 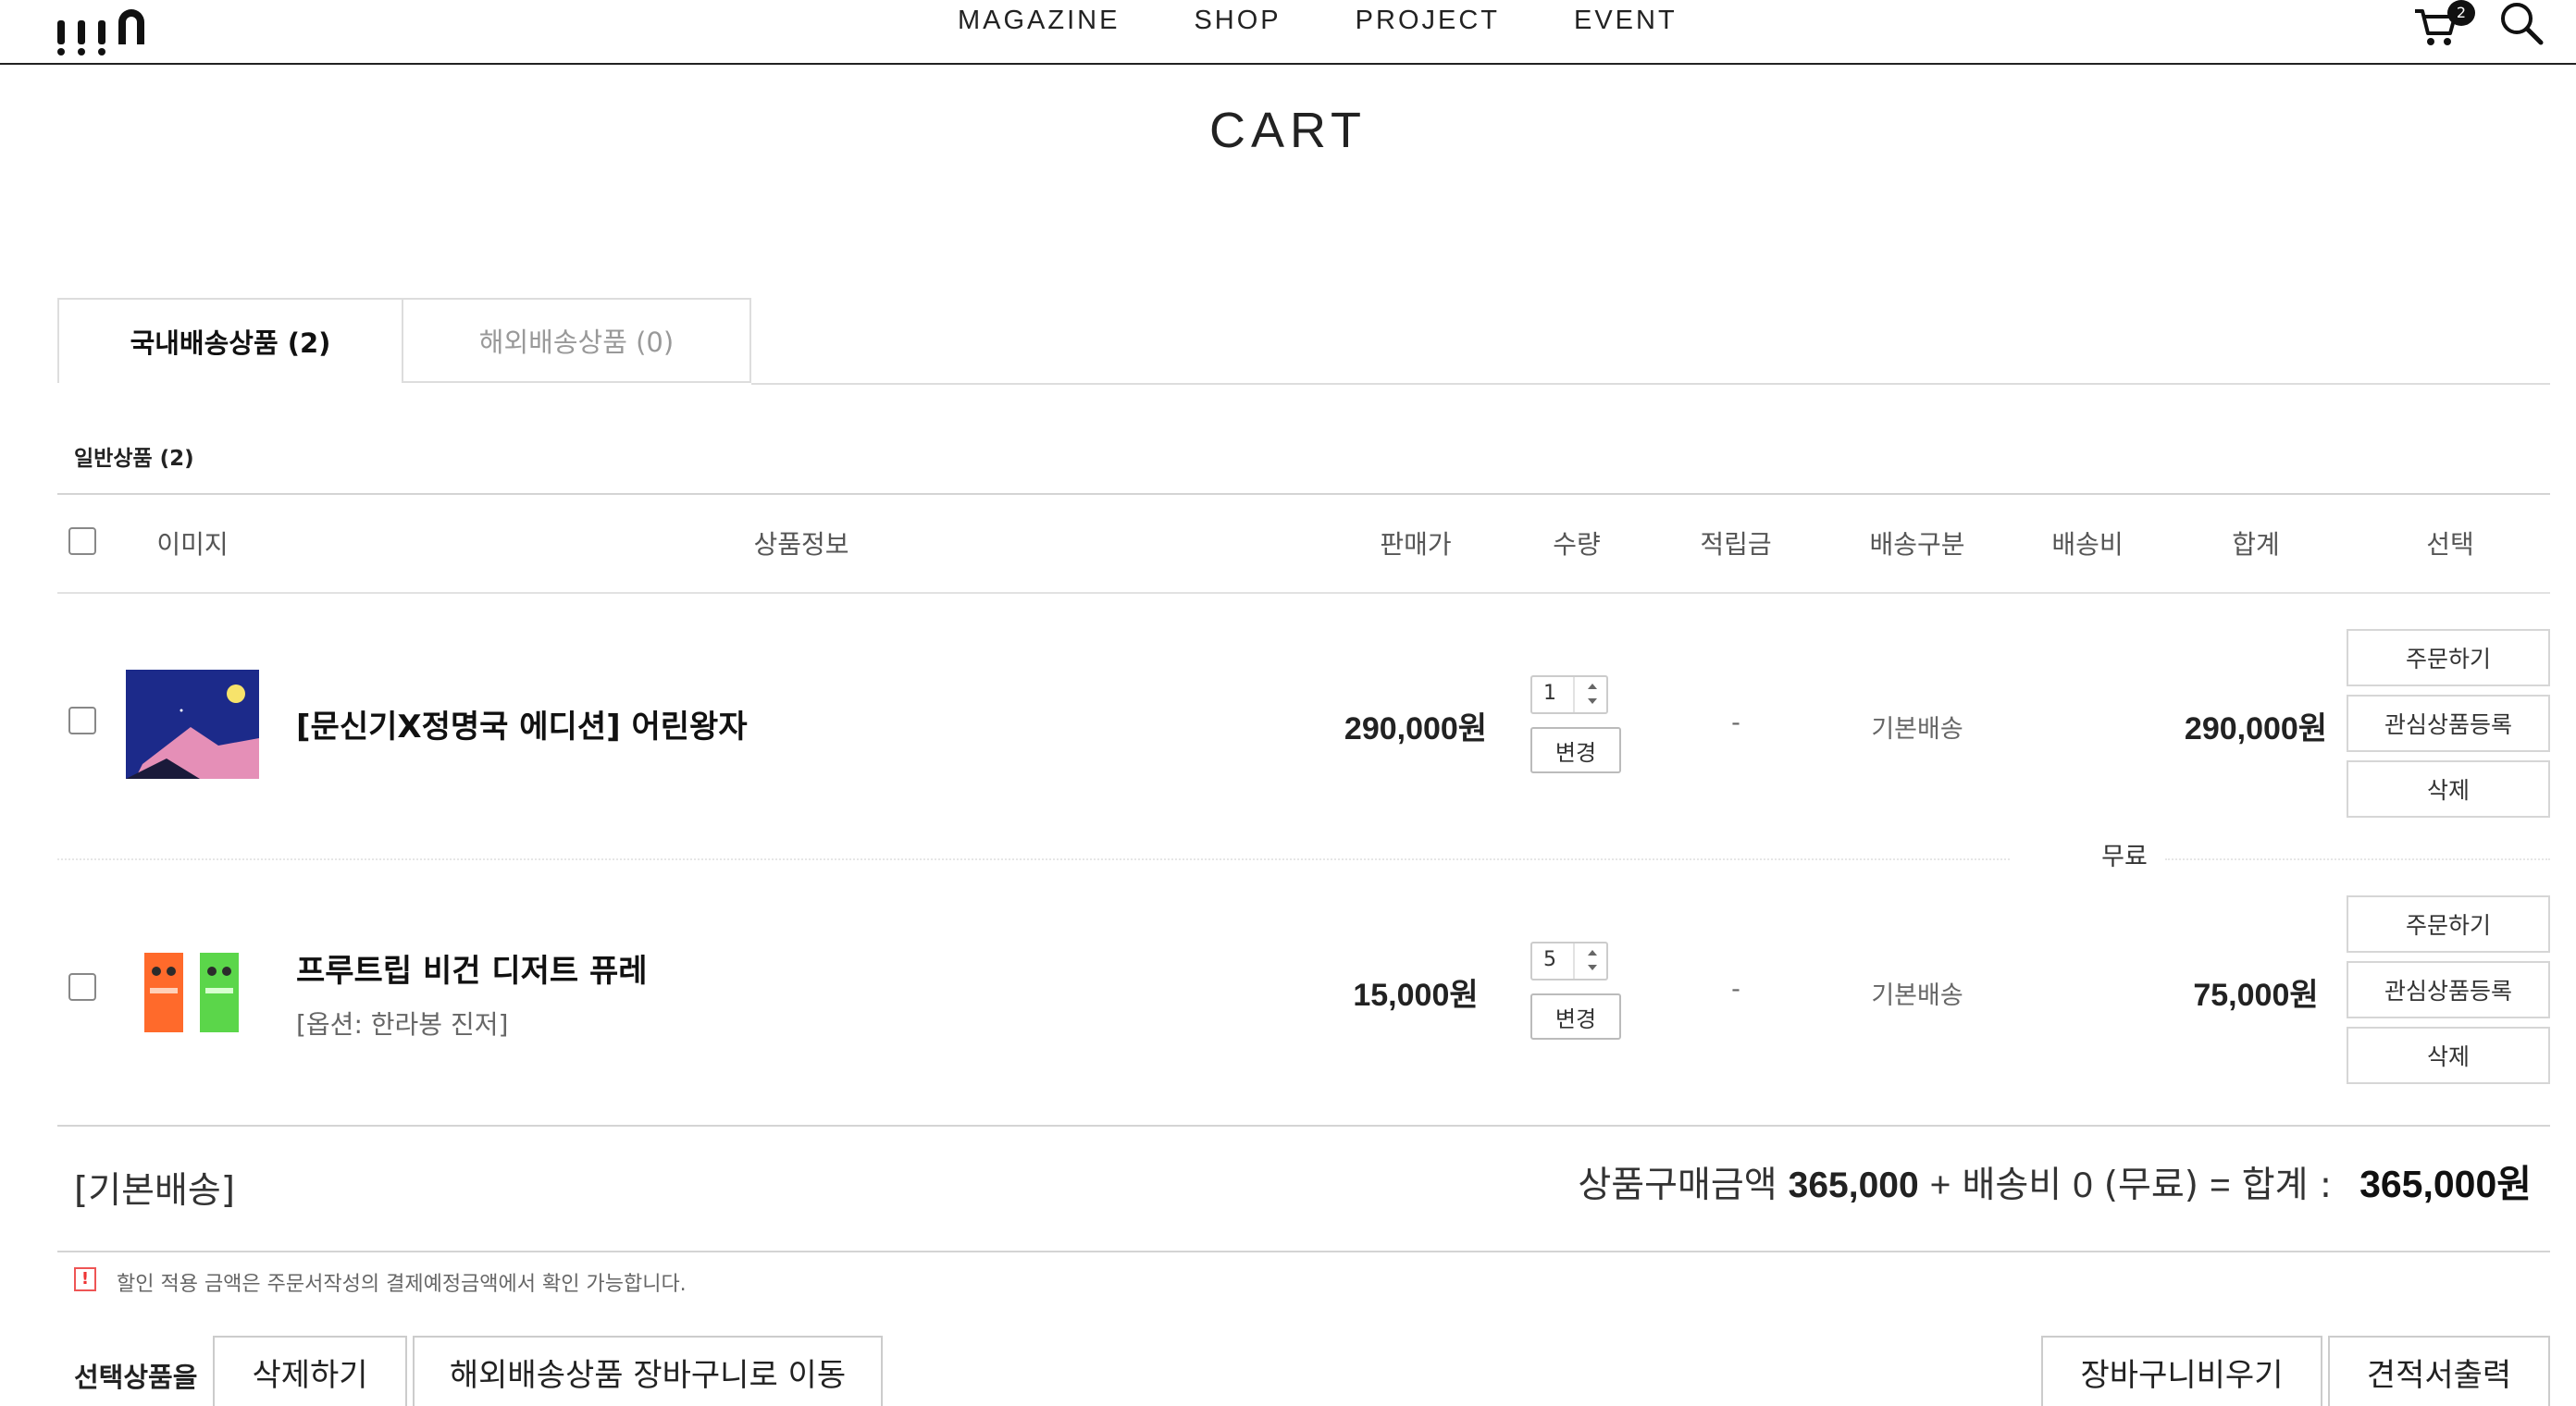 What do you see at coordinates (2256, 996) in the screenshot?
I see `product-total: 75,000원` at bounding box center [2256, 996].